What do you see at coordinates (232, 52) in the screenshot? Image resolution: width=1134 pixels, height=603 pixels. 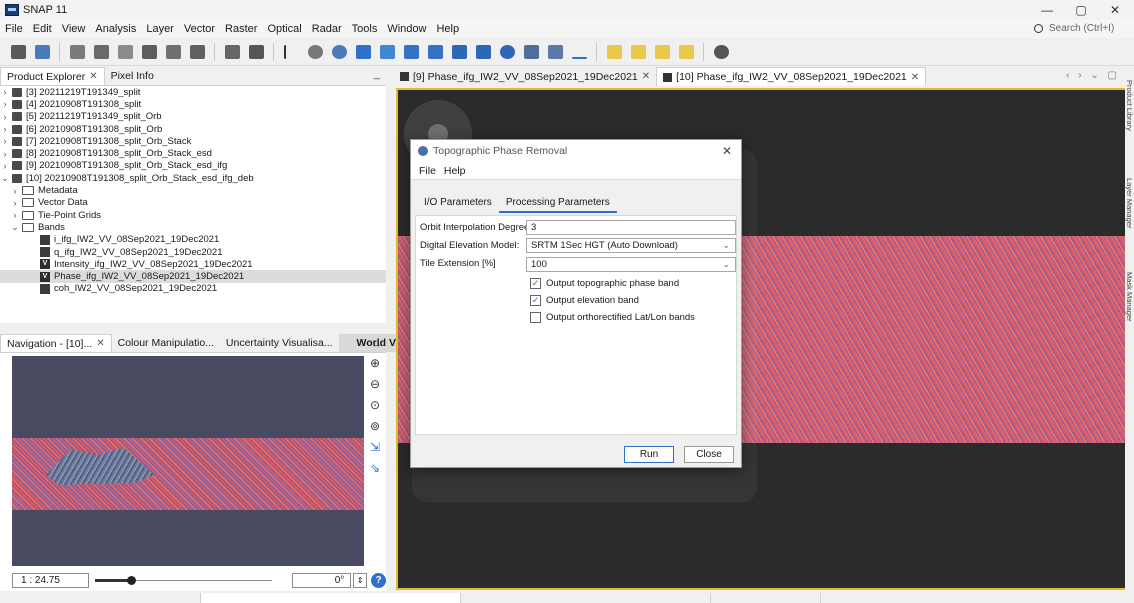 I see `range-finder-icon` at bounding box center [232, 52].